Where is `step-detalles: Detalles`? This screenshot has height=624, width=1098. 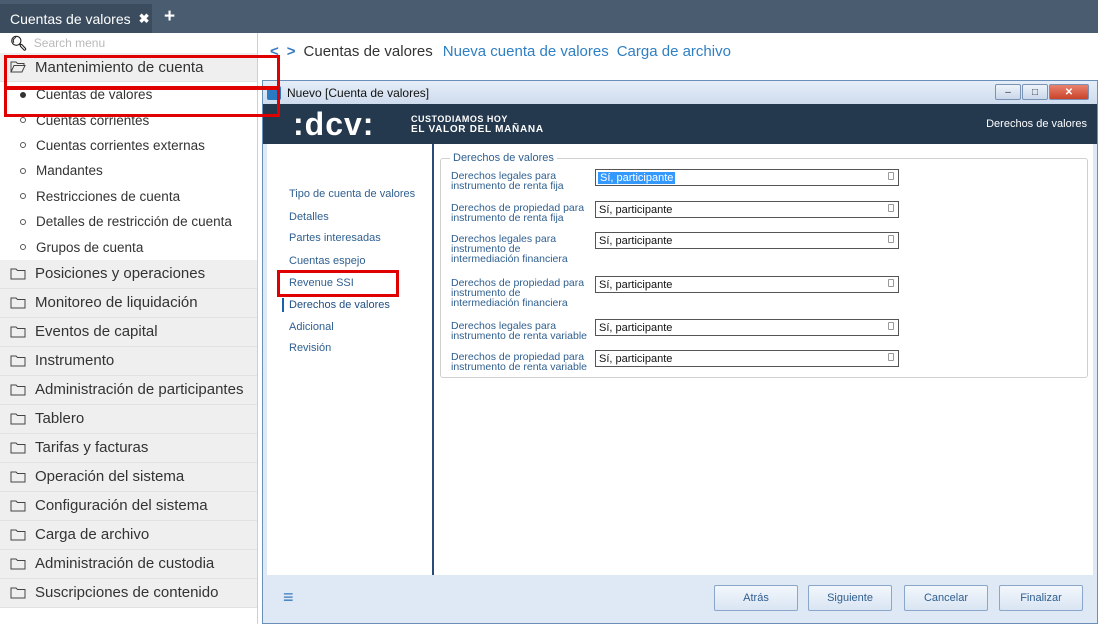 step-detalles: Detalles is located at coordinates (309, 217).